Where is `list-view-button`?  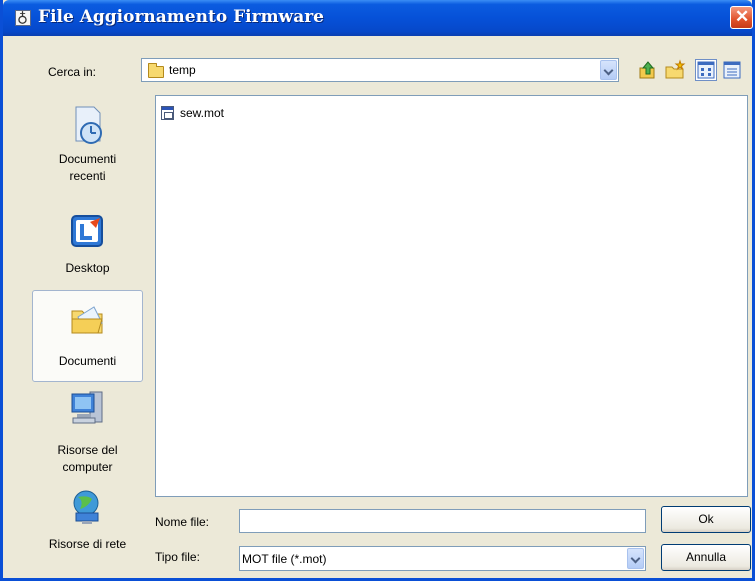
list-view-button is located at coordinates (706, 70).